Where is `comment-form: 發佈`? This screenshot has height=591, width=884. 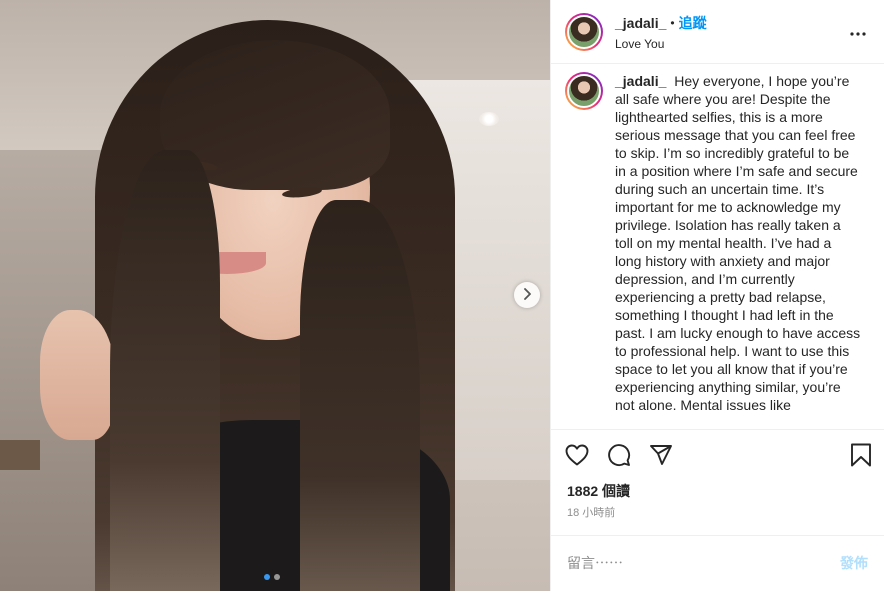 comment-form: 發佈 is located at coordinates (717, 562).